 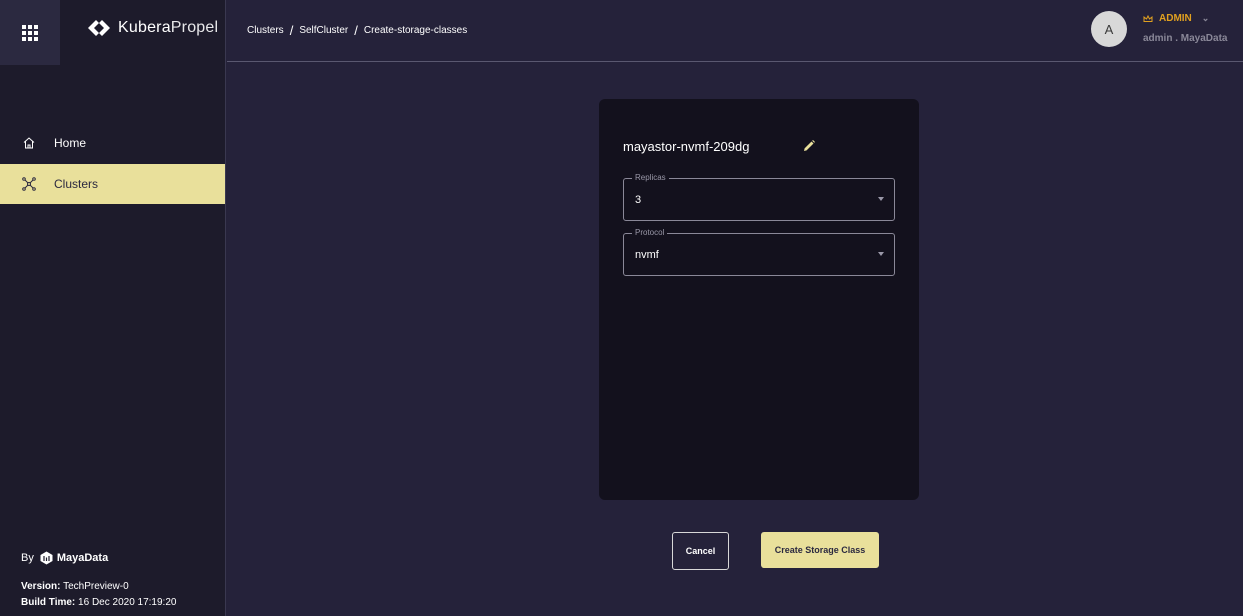 What do you see at coordinates (700, 551) in the screenshot?
I see `cancel-button: Cancel` at bounding box center [700, 551].